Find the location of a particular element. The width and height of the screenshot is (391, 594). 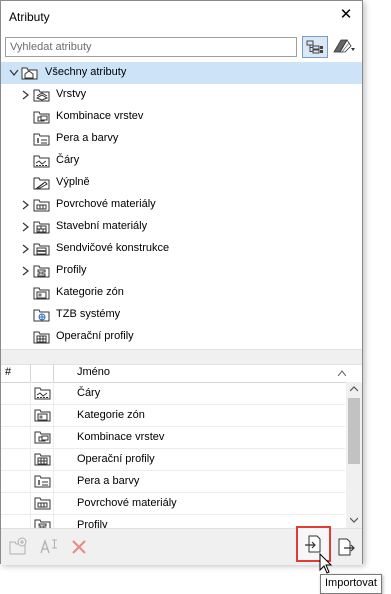

title-bar: Atributy ✕ is located at coordinates (181, 16).